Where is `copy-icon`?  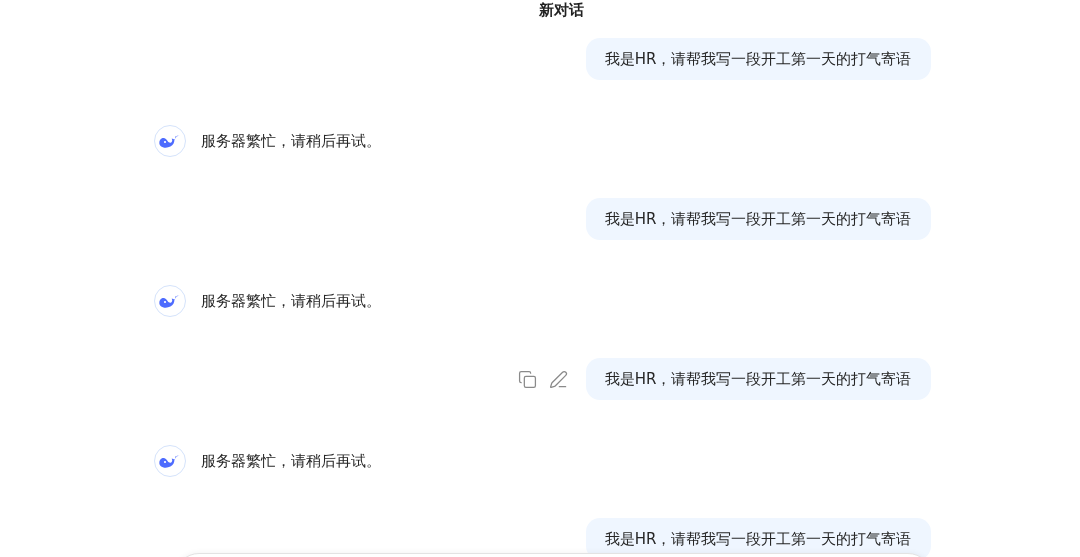
copy-icon is located at coordinates (527, 379).